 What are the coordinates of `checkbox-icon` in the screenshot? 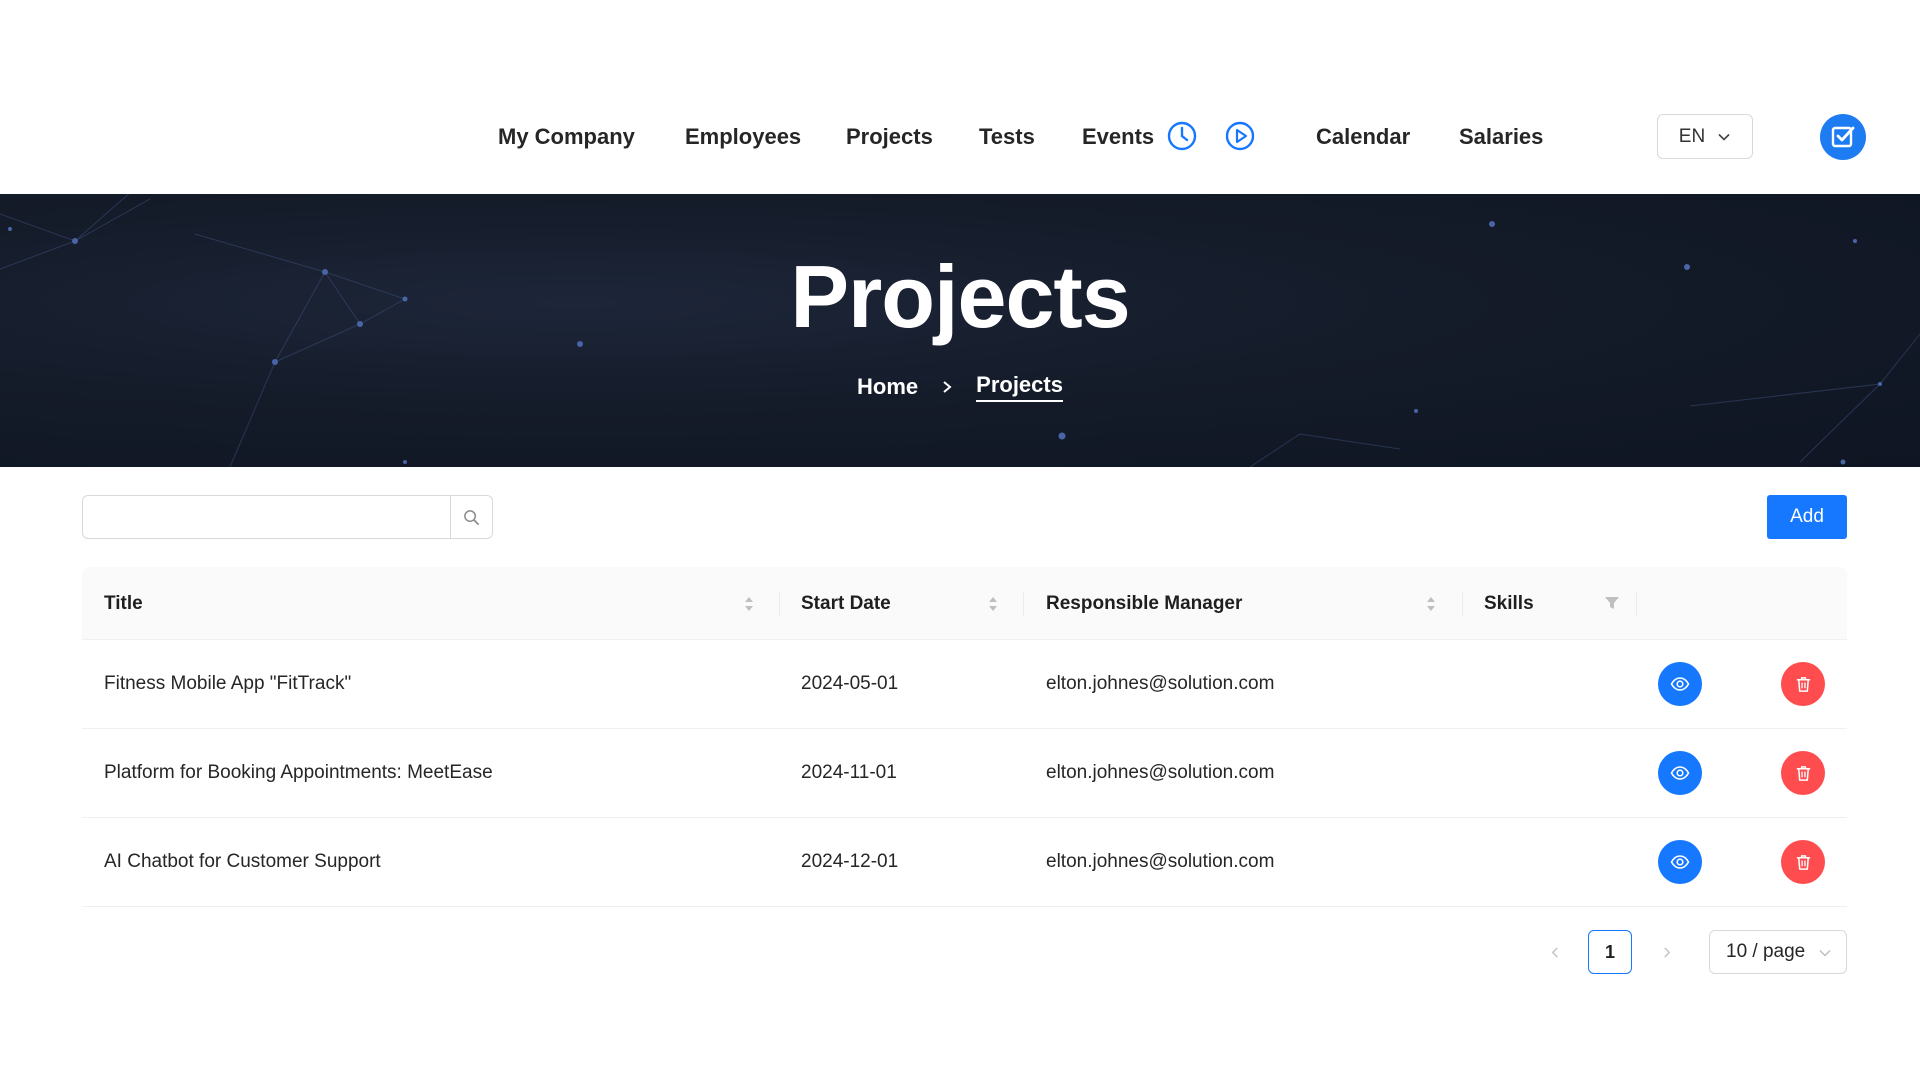 It's located at (1843, 137).